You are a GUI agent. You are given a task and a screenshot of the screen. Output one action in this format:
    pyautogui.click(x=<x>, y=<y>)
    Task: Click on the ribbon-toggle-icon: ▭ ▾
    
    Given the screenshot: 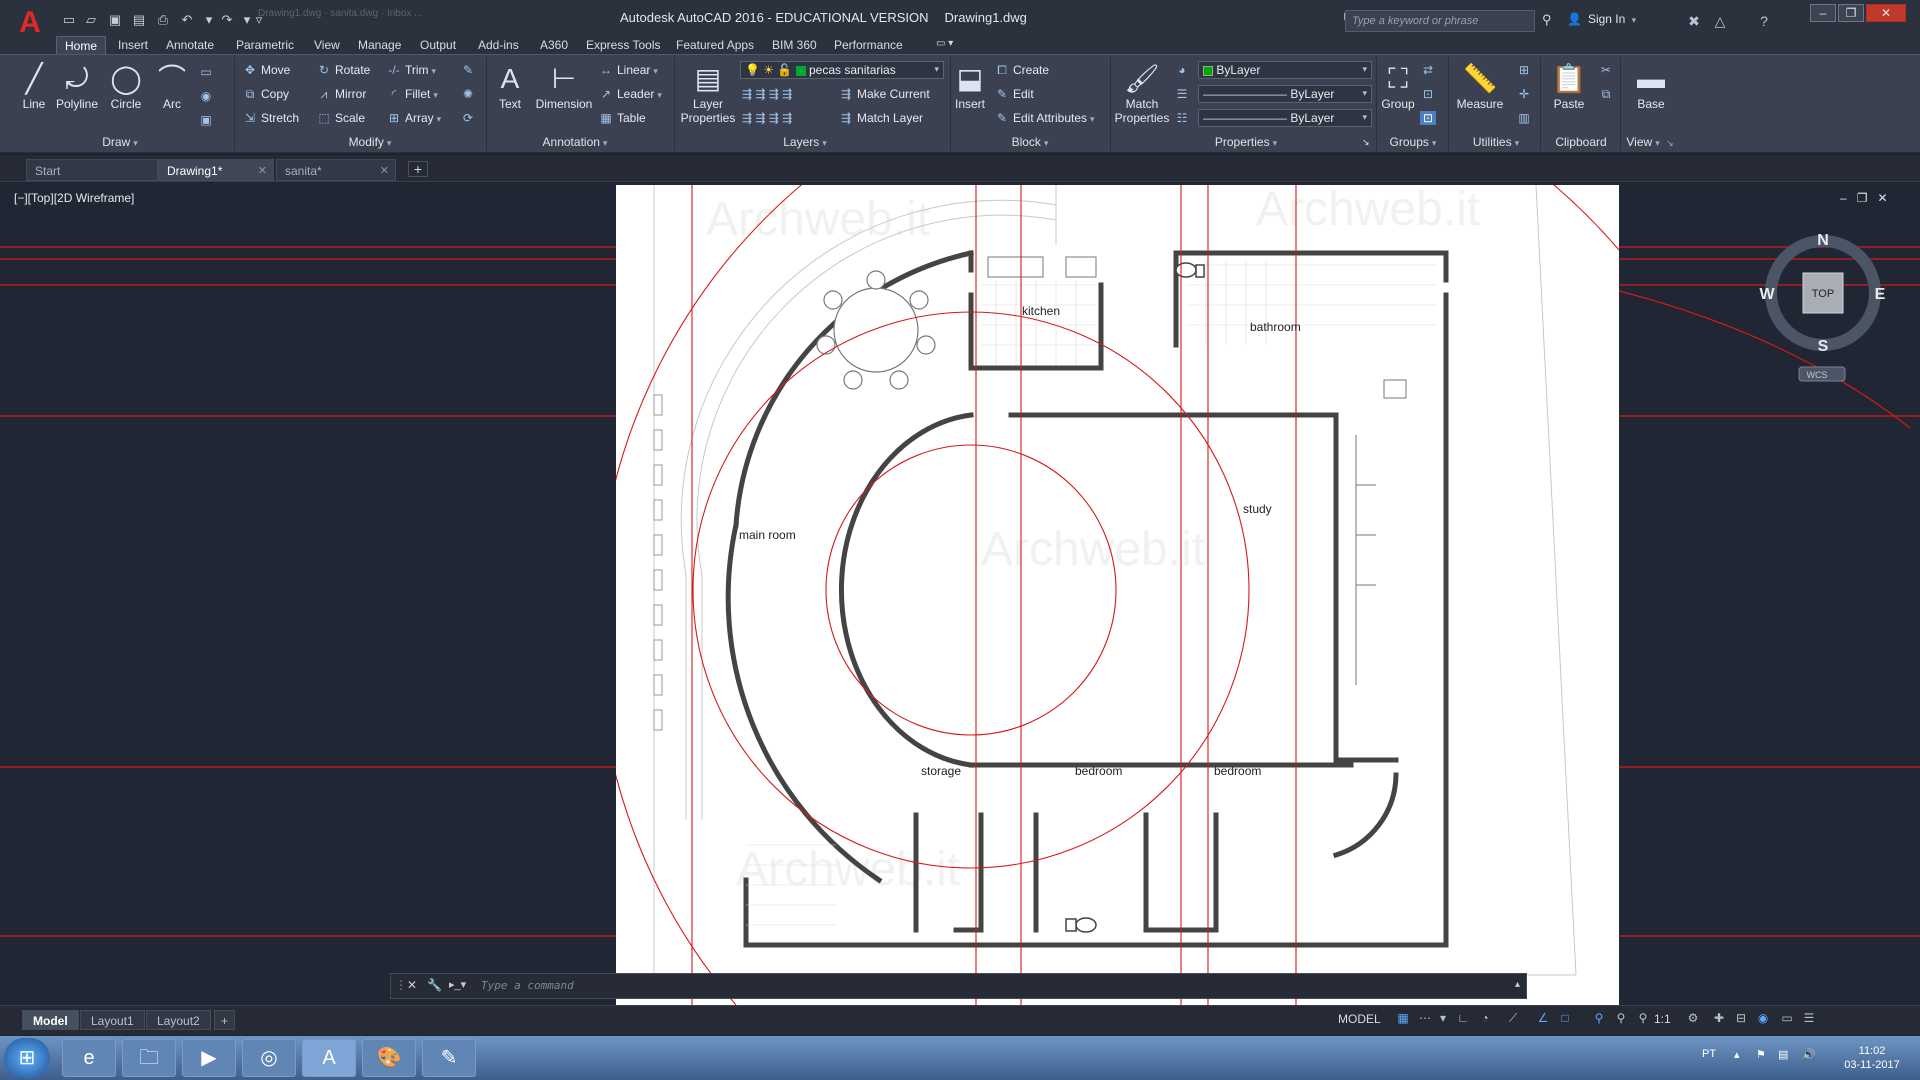 What is the action you would take?
    pyautogui.click(x=944, y=45)
    